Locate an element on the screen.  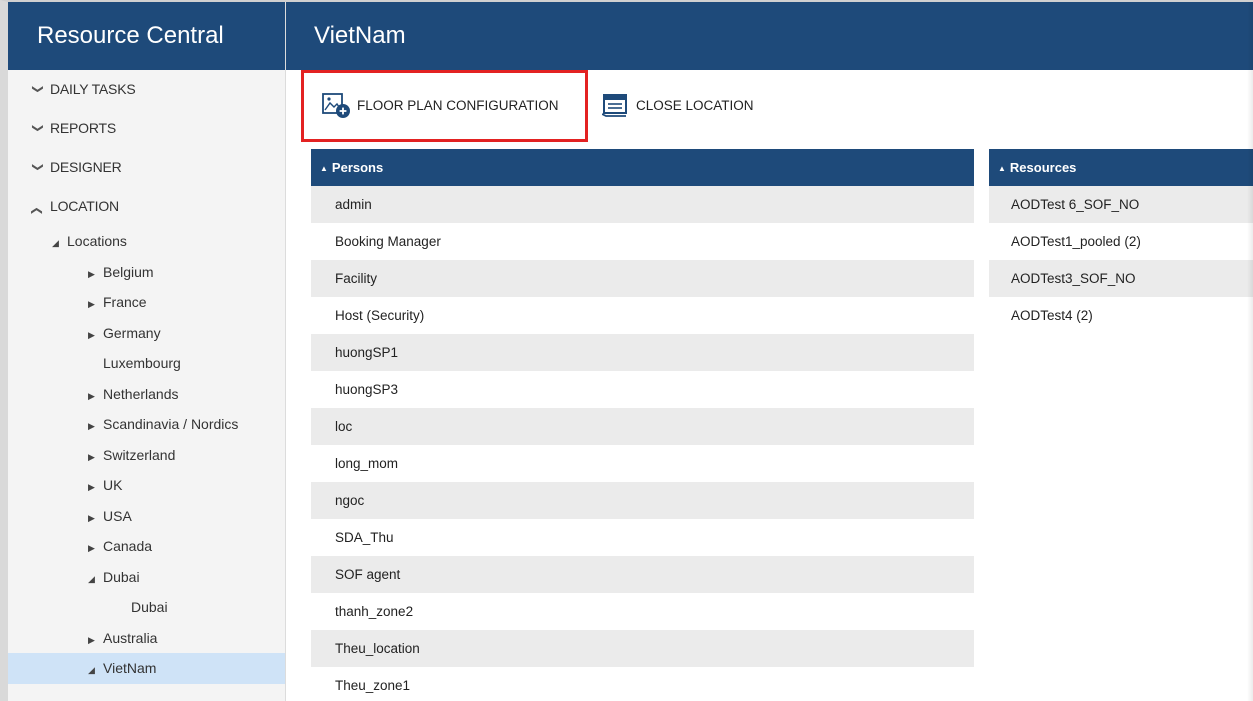
section-label: DESIGNER is located at coordinates (86, 167).